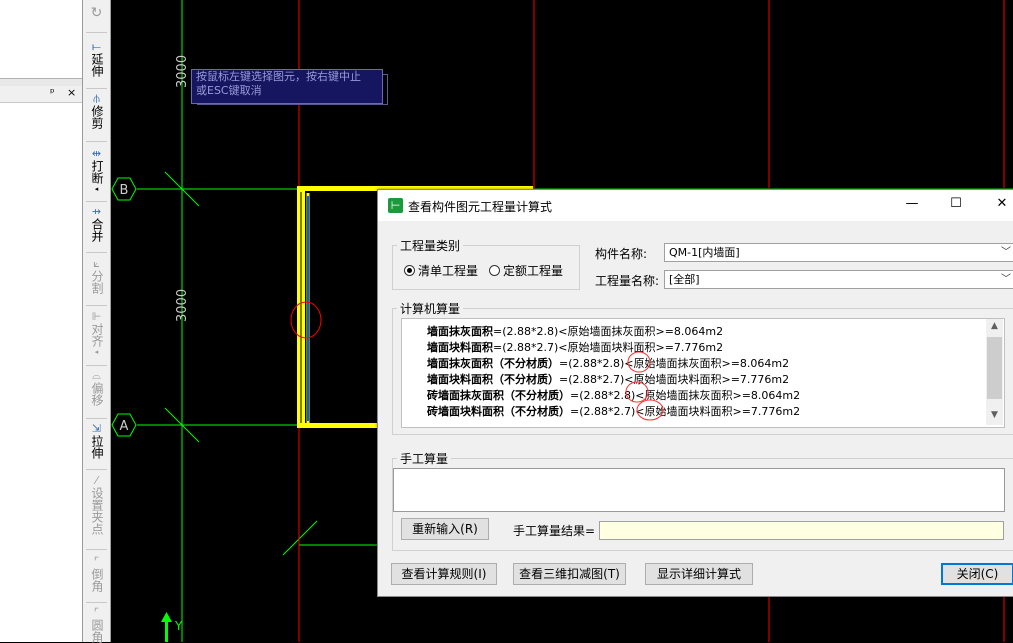 The height and width of the screenshot is (643, 1013). I want to click on qty-name-label: 工程量名称:, so click(627, 281).